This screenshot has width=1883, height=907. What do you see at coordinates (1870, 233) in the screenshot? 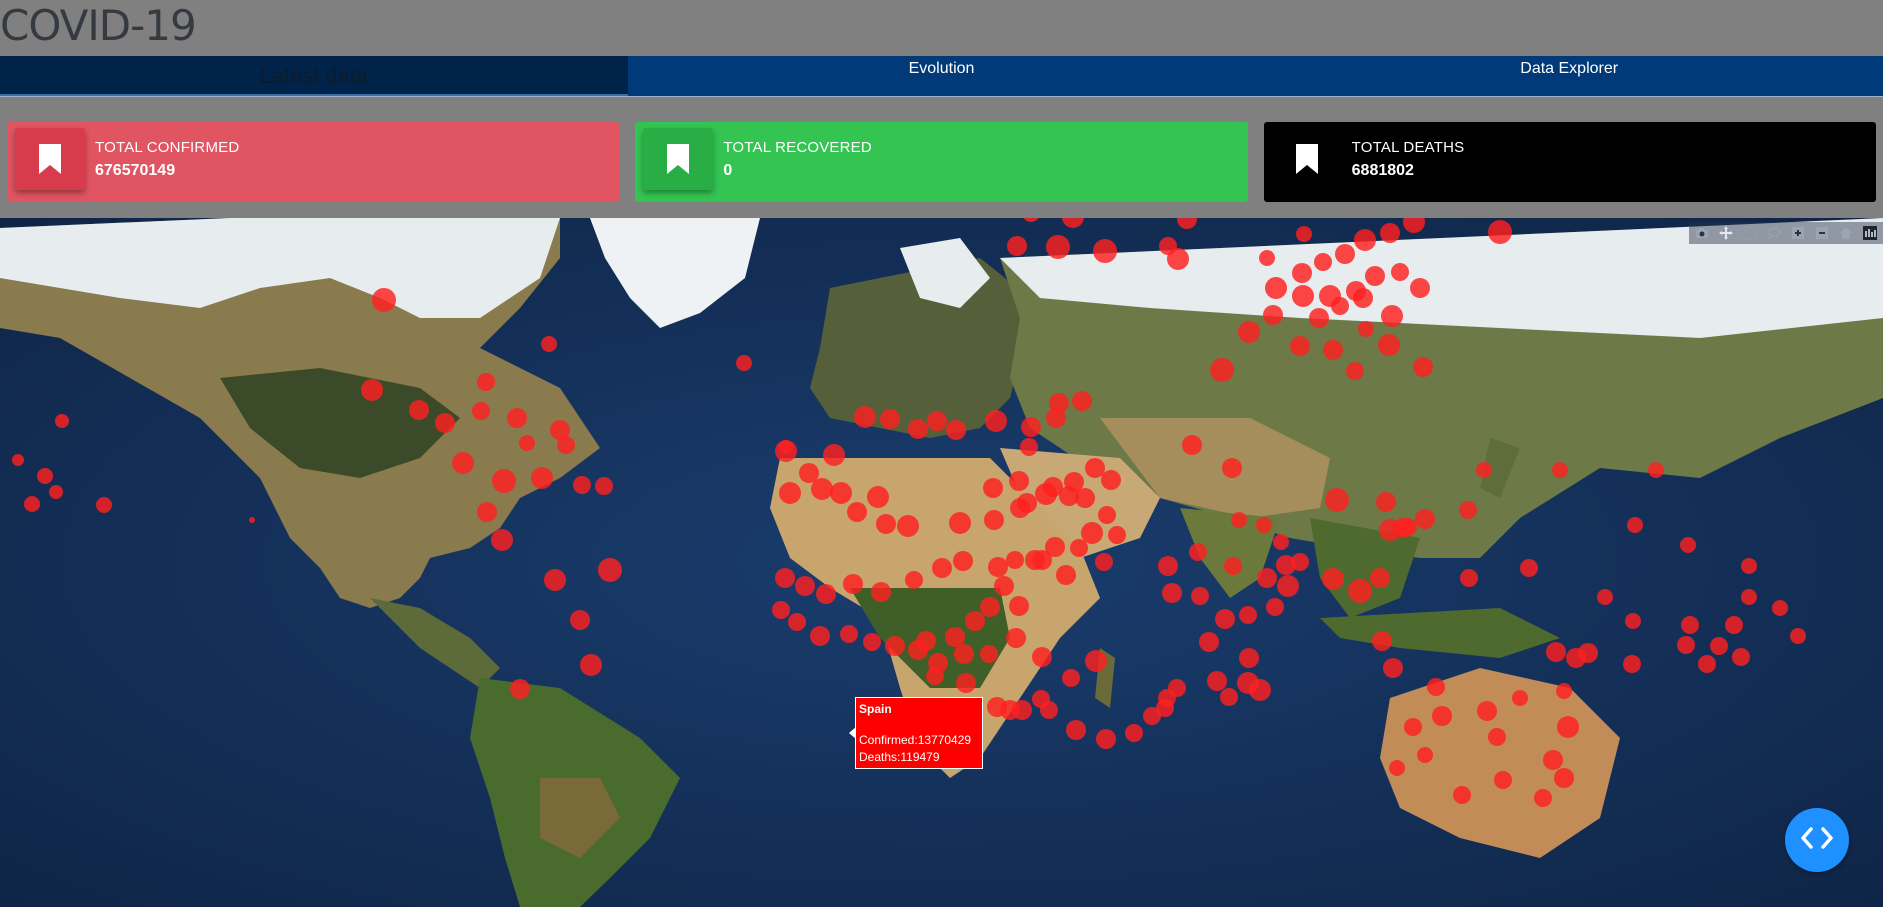
I see `plotly-logo-icon` at bounding box center [1870, 233].